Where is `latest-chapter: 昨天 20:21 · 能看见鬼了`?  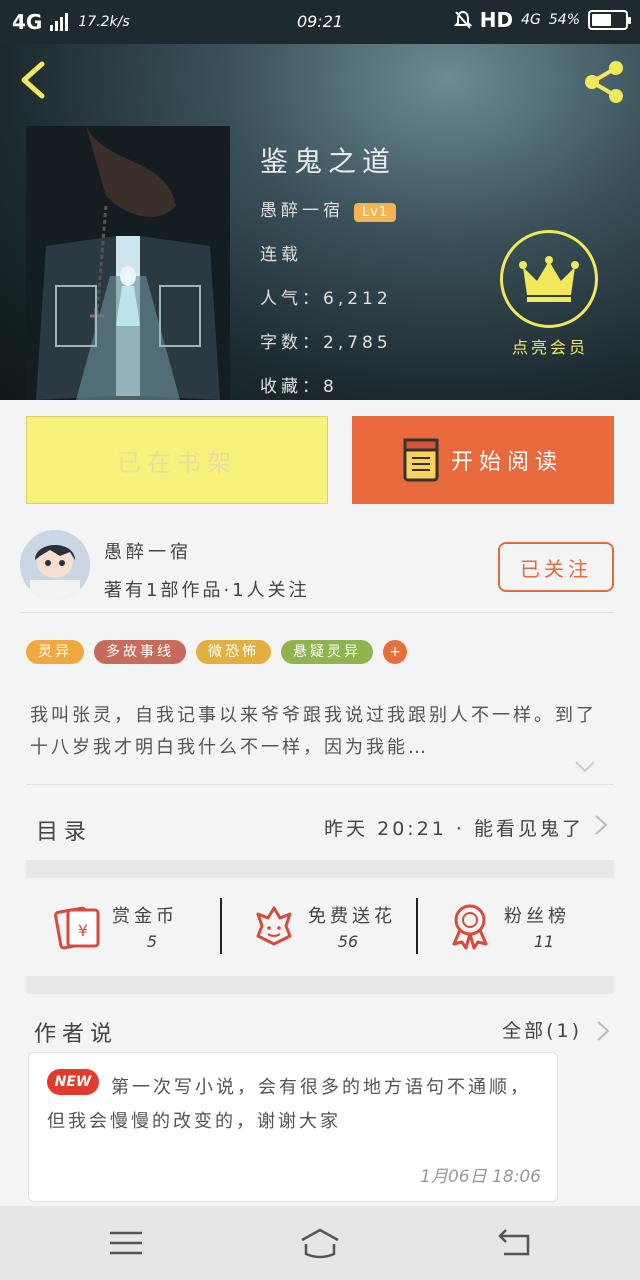
latest-chapter: 昨天 20:21 · 能看见鬼了 is located at coordinates (454, 829).